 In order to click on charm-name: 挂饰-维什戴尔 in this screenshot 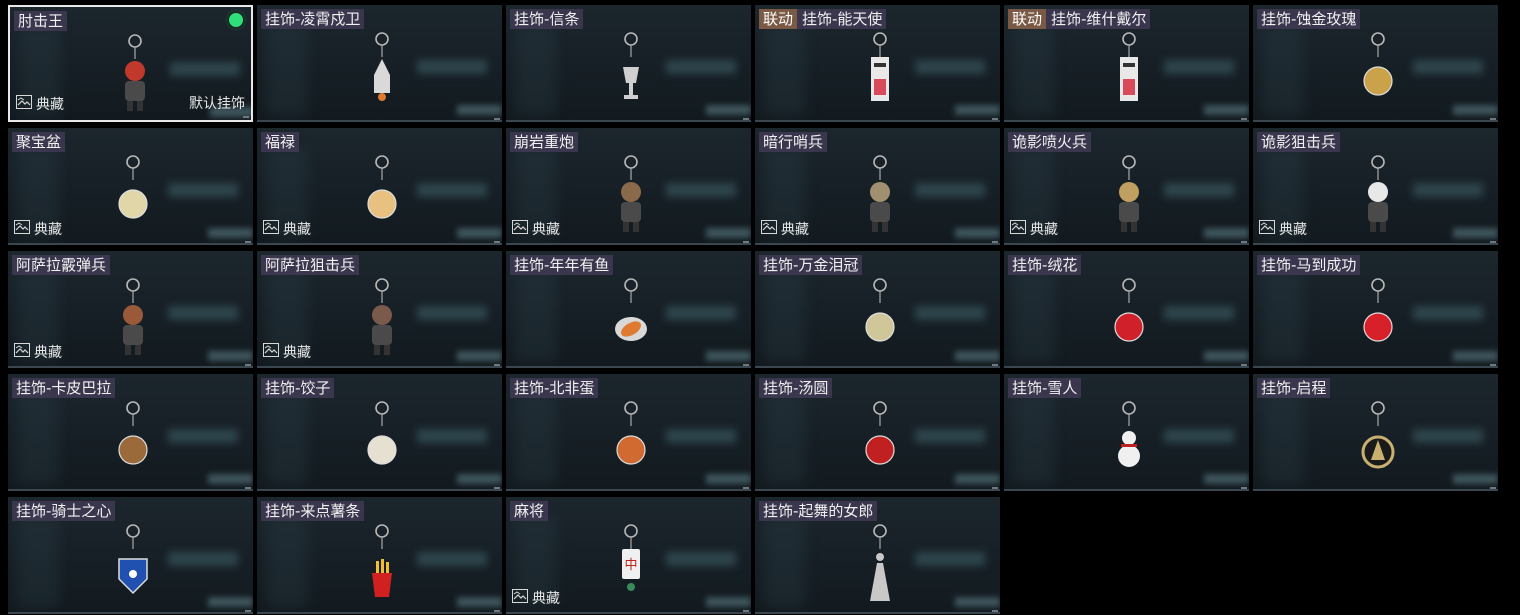, I will do `click(1099, 19)`.